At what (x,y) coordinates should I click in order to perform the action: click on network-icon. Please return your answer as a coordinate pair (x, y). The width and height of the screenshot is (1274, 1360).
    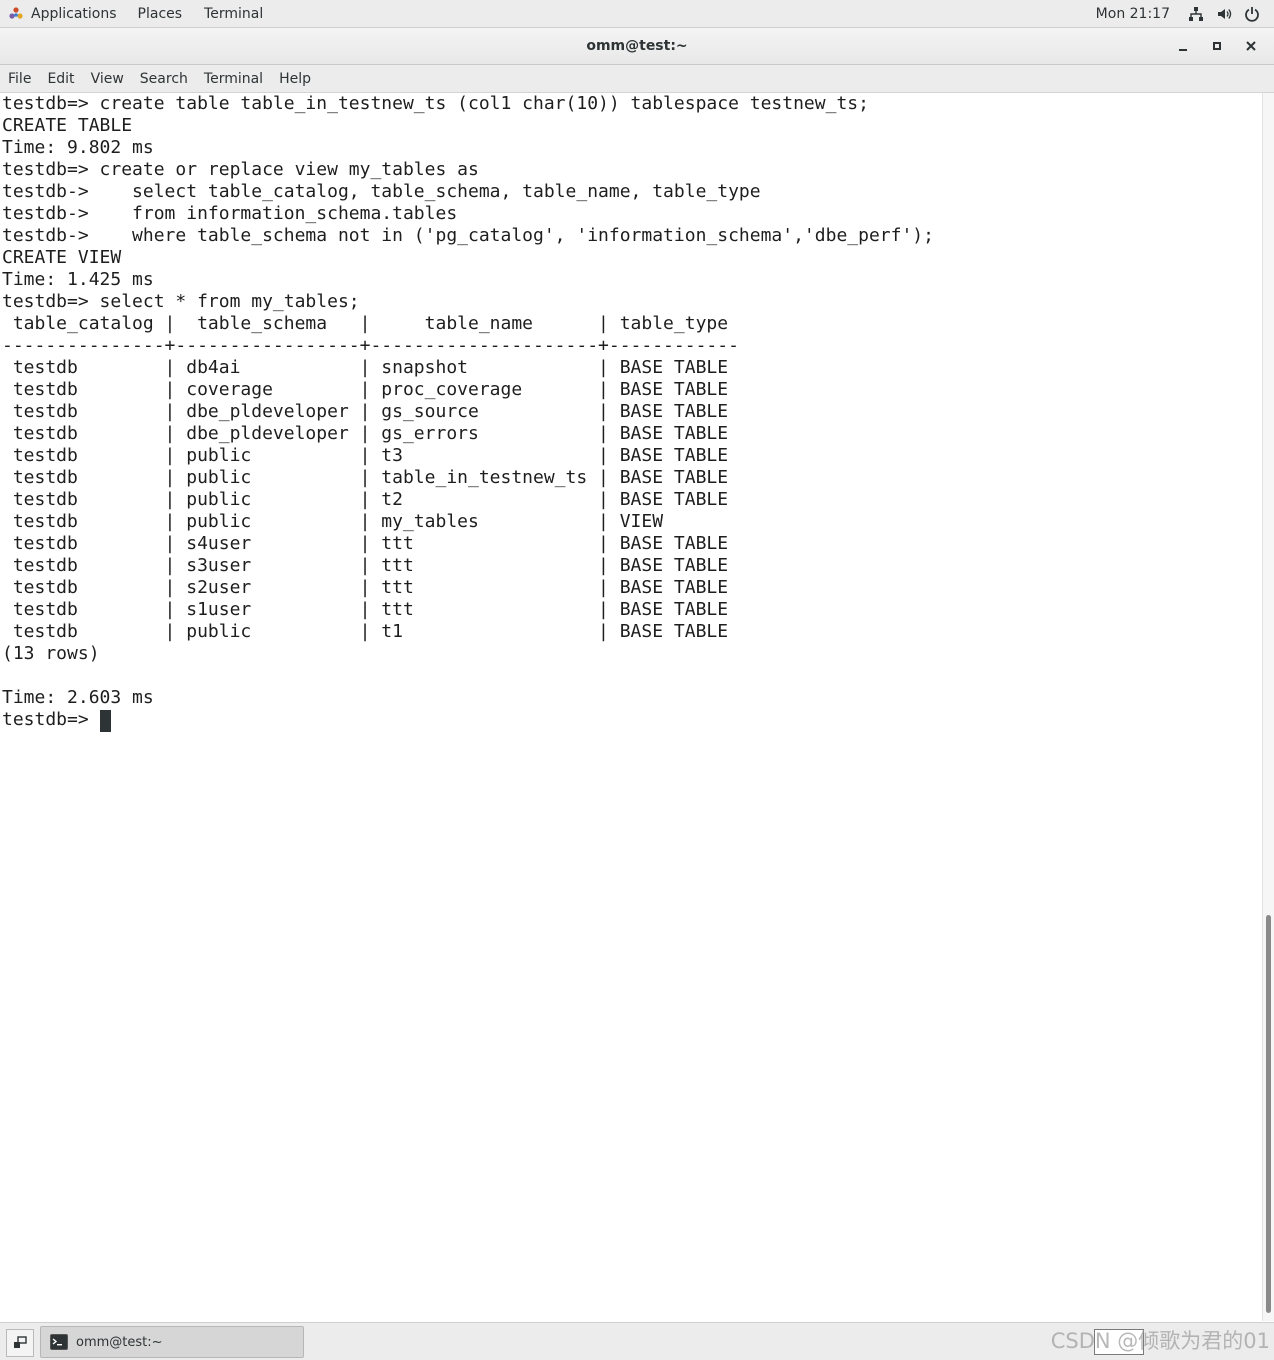
    Looking at the image, I should click on (1196, 14).